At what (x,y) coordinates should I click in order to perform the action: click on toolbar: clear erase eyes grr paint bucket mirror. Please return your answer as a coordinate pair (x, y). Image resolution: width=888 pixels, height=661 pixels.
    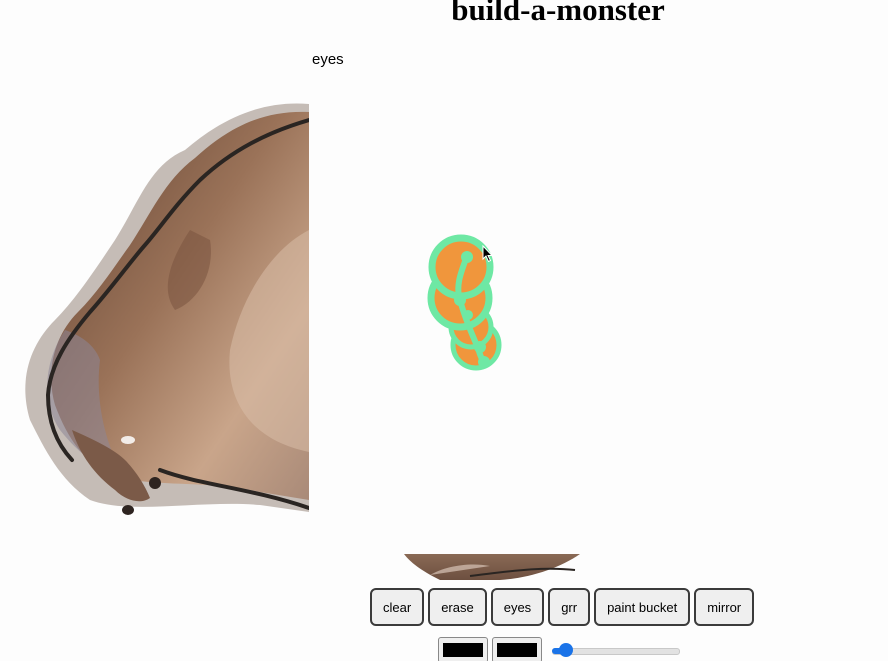
    Looking at the image, I should click on (562, 607).